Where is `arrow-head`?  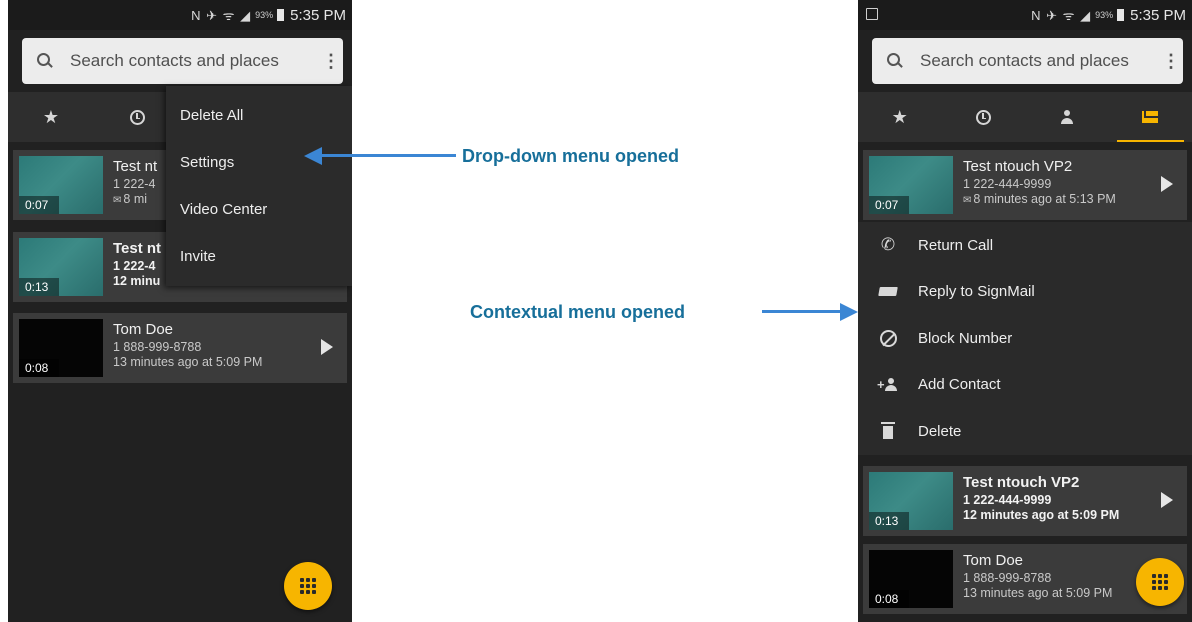
arrow-head is located at coordinates (849, 312).